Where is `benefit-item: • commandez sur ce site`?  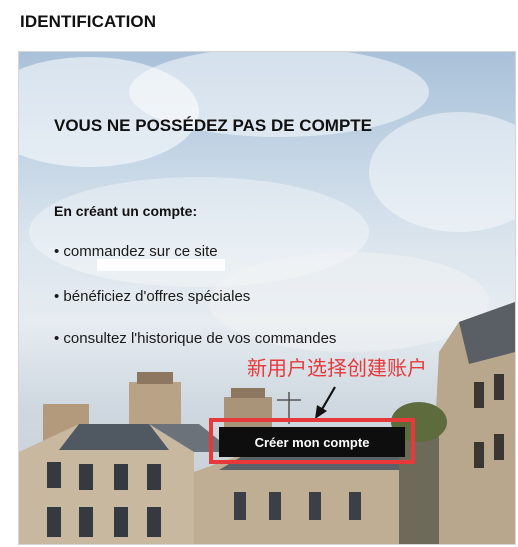
benefit-item: • commandez sur ce site is located at coordinates (136, 251).